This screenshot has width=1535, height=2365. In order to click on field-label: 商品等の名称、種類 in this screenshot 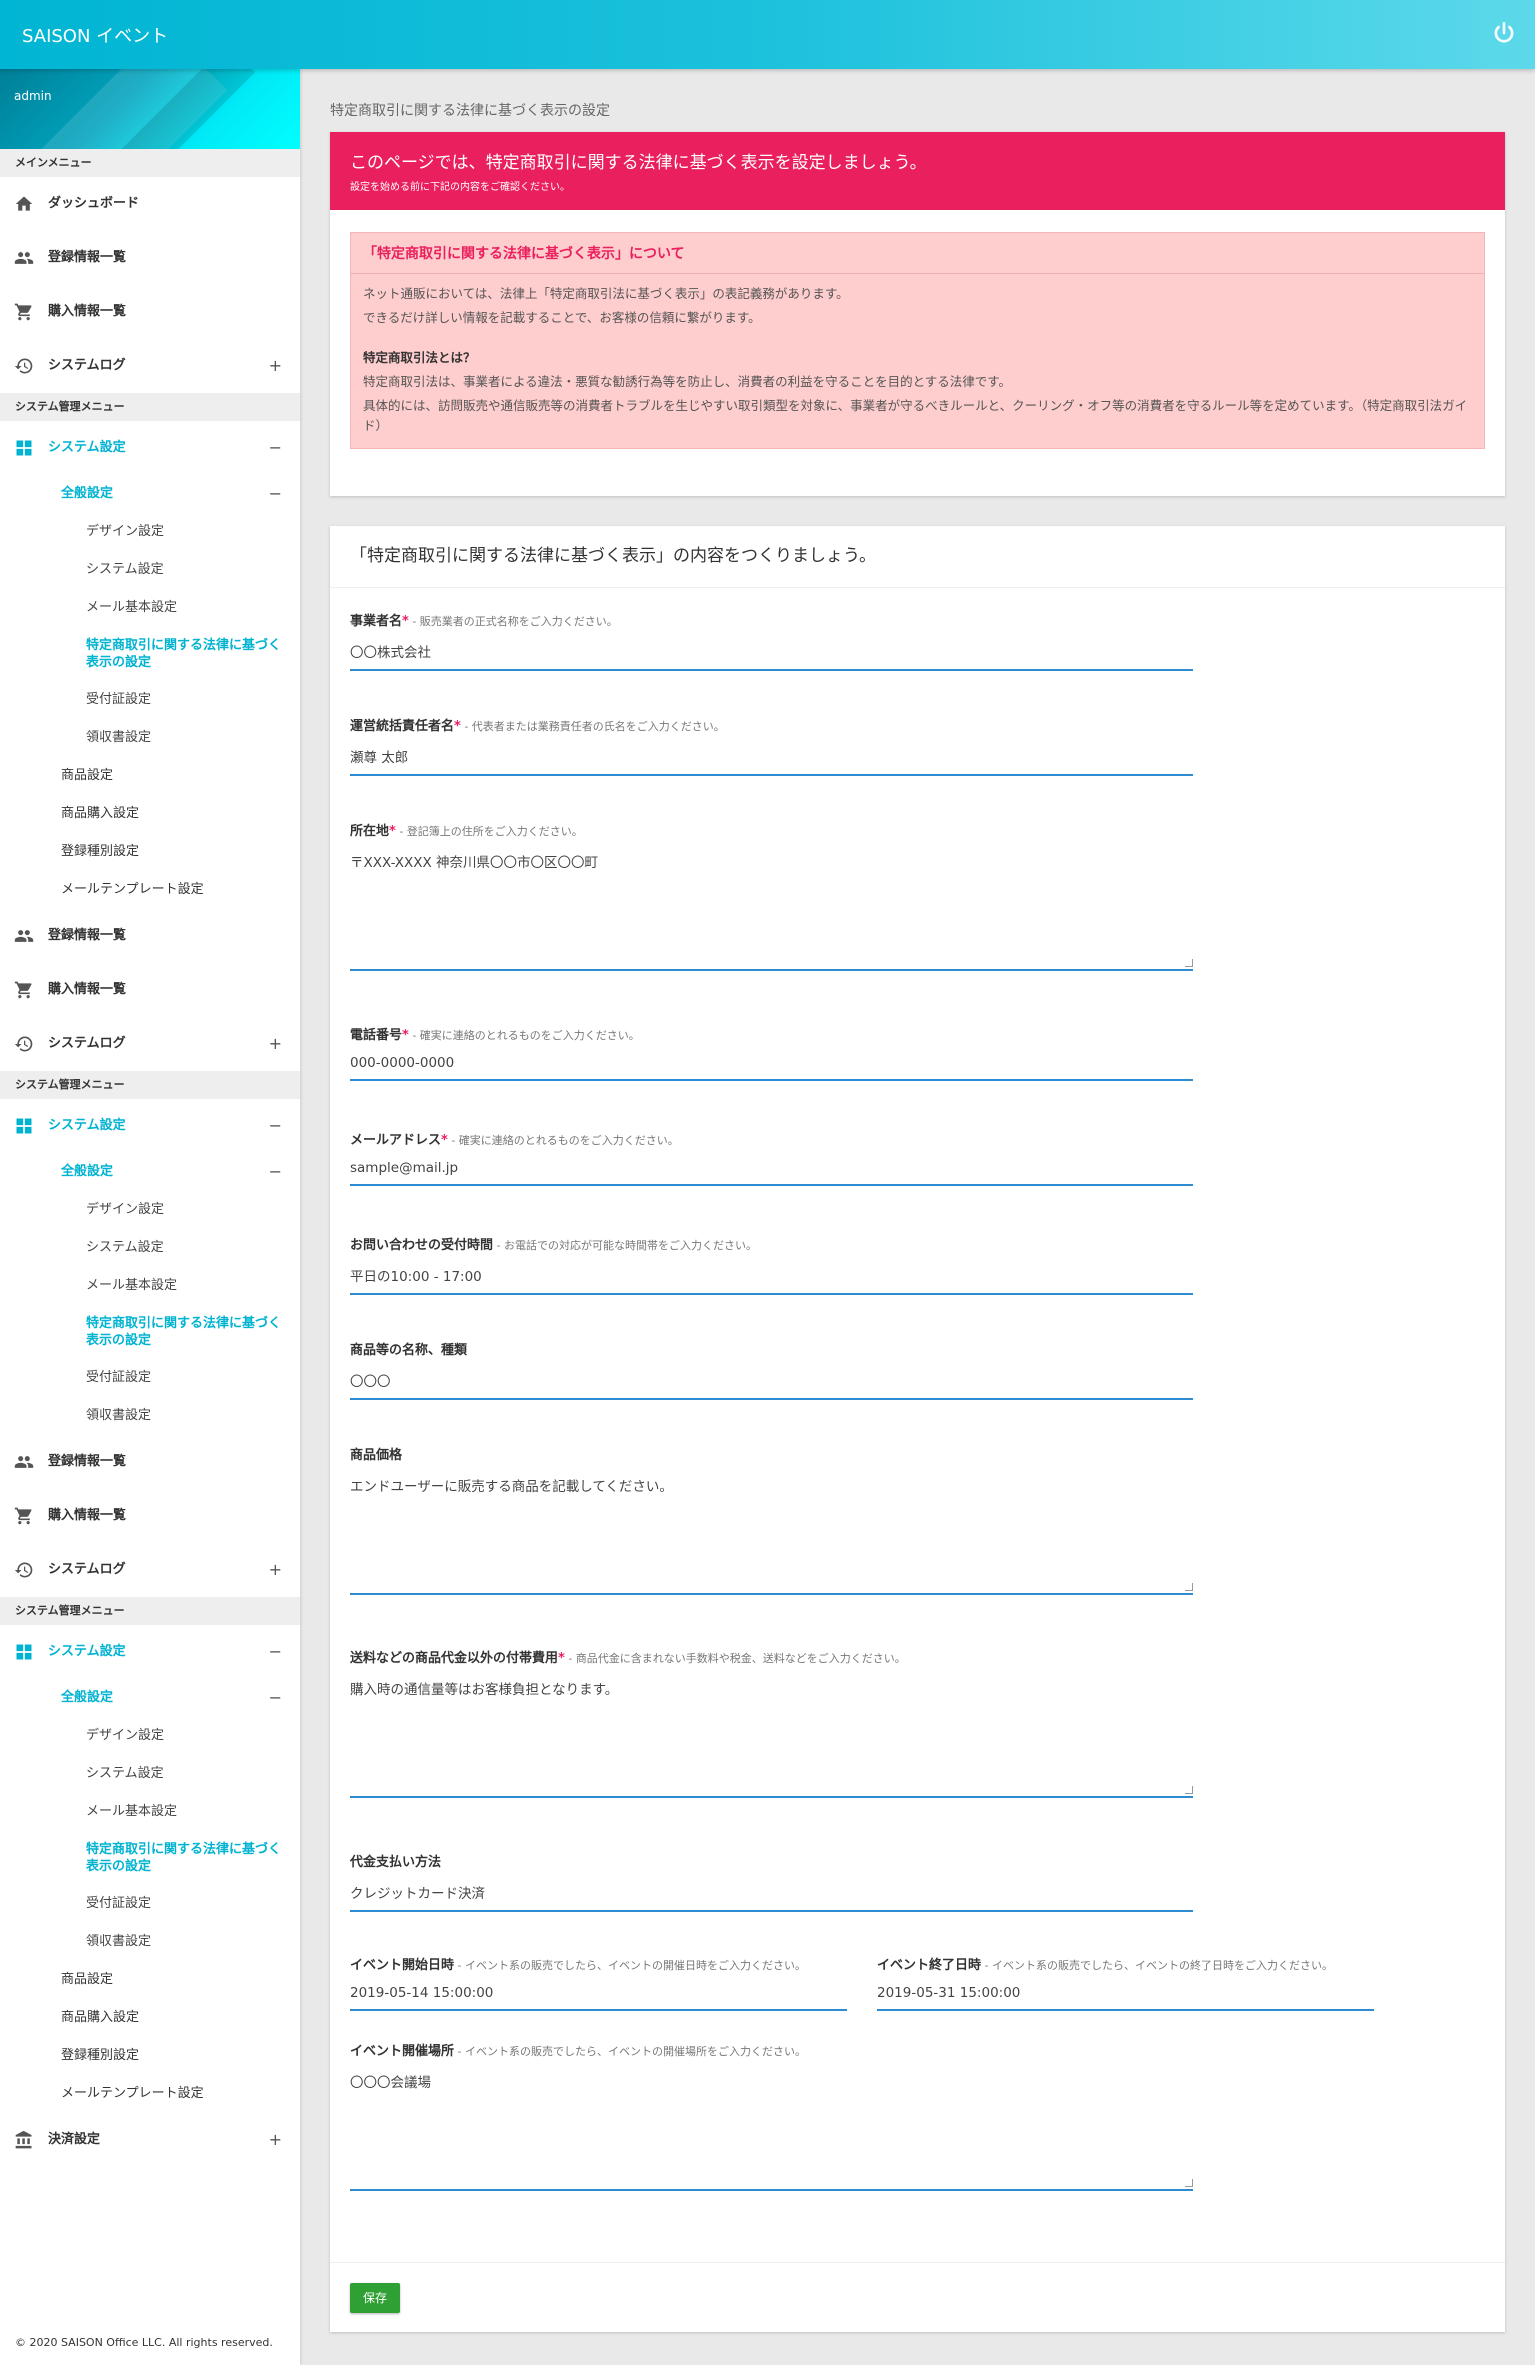, I will do `click(409, 1350)`.